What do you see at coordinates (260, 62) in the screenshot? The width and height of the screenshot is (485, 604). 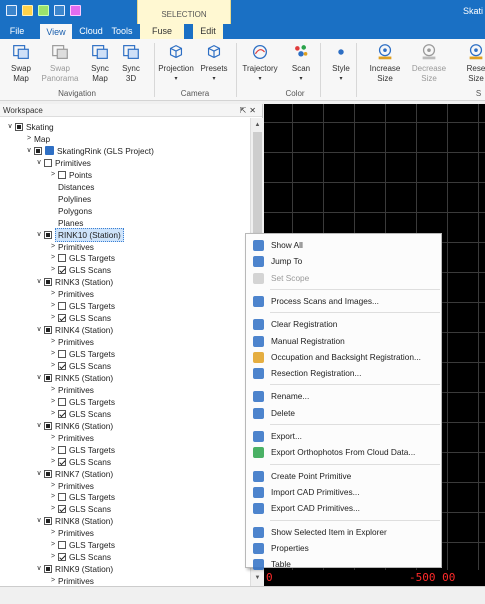 I see `trajectory-button: Trajectory ▾` at bounding box center [260, 62].